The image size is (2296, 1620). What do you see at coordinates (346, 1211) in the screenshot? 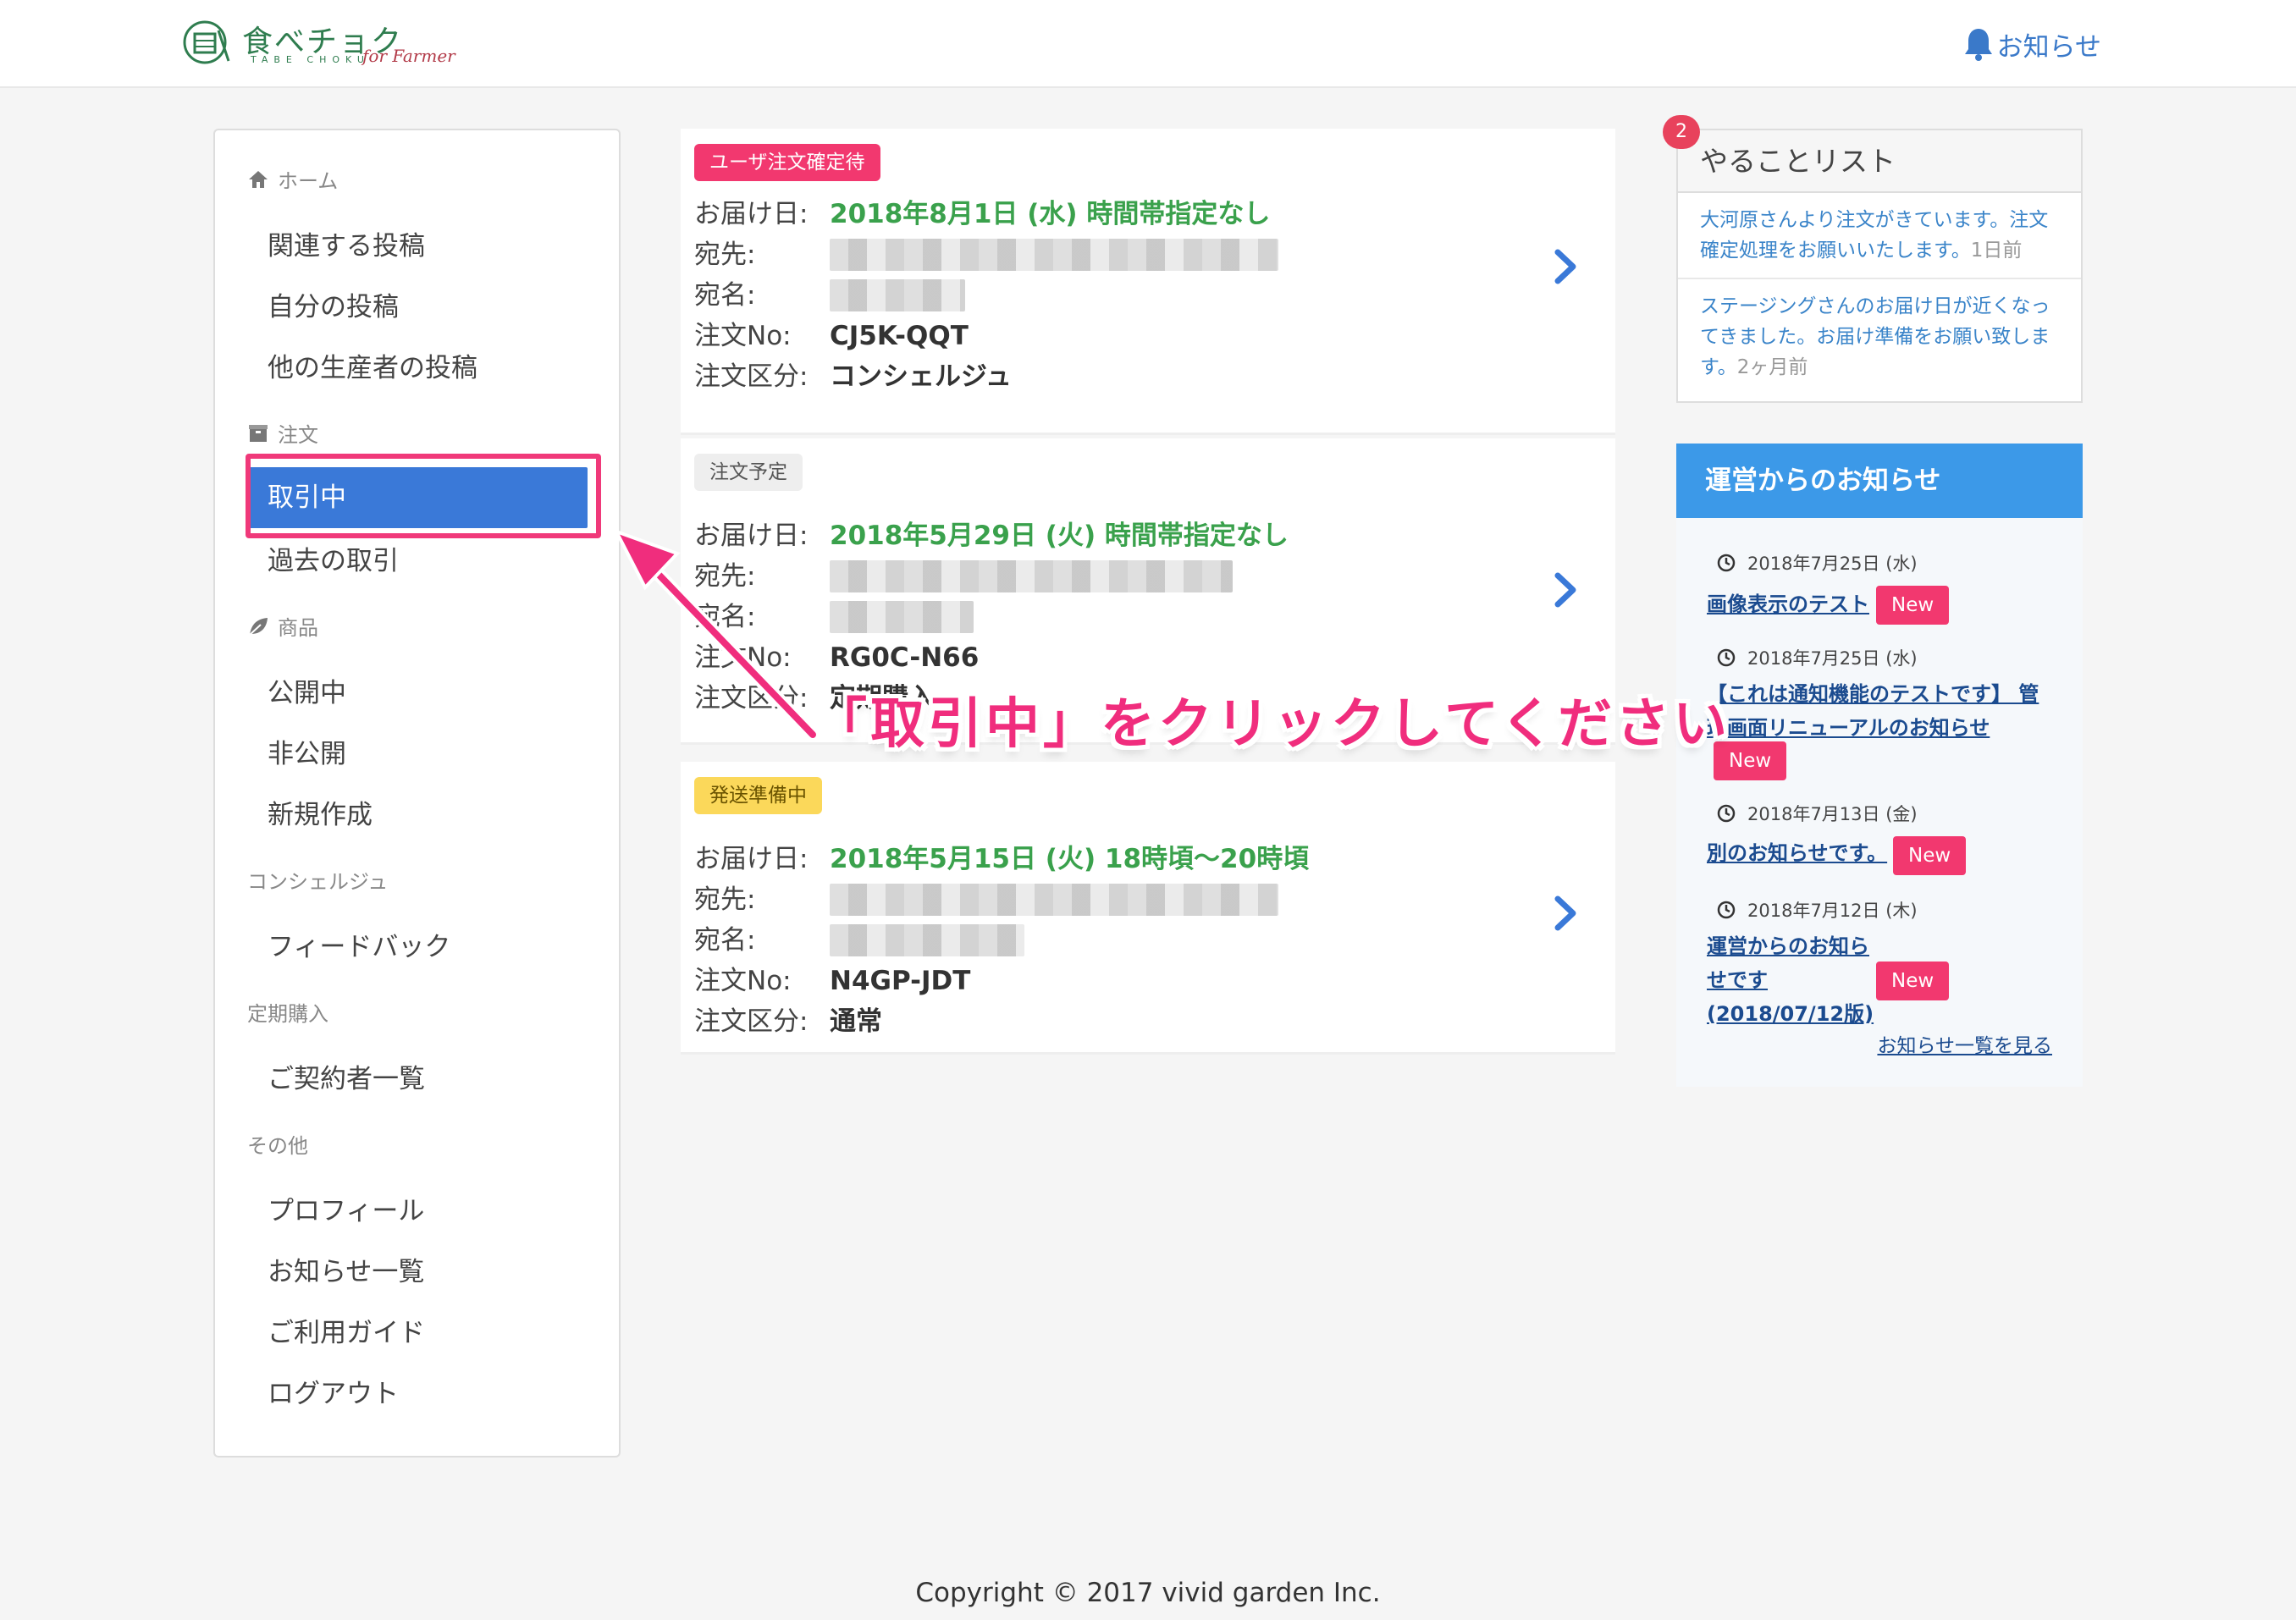
I see `sidebar-item-profile: プロフィール` at bounding box center [346, 1211].